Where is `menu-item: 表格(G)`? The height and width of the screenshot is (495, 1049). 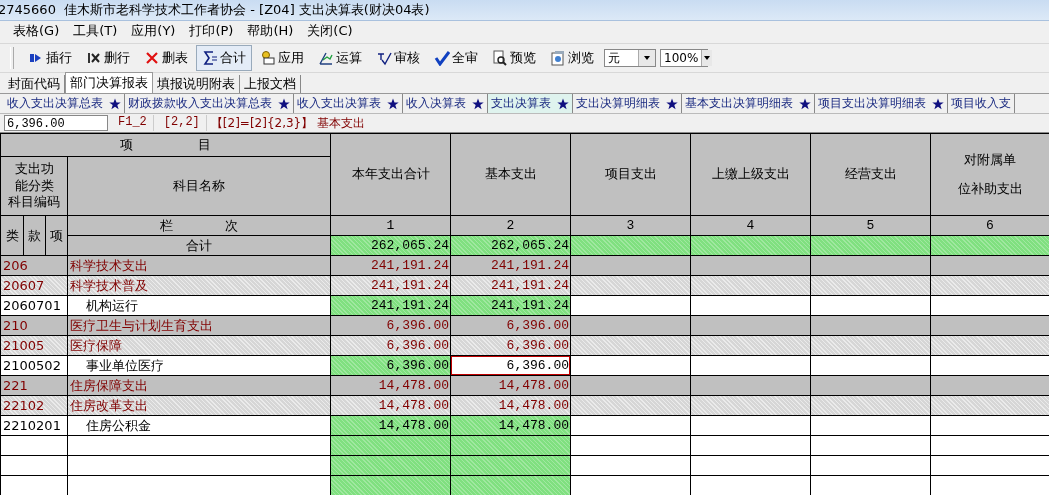 menu-item: 表格(G) is located at coordinates (36, 31).